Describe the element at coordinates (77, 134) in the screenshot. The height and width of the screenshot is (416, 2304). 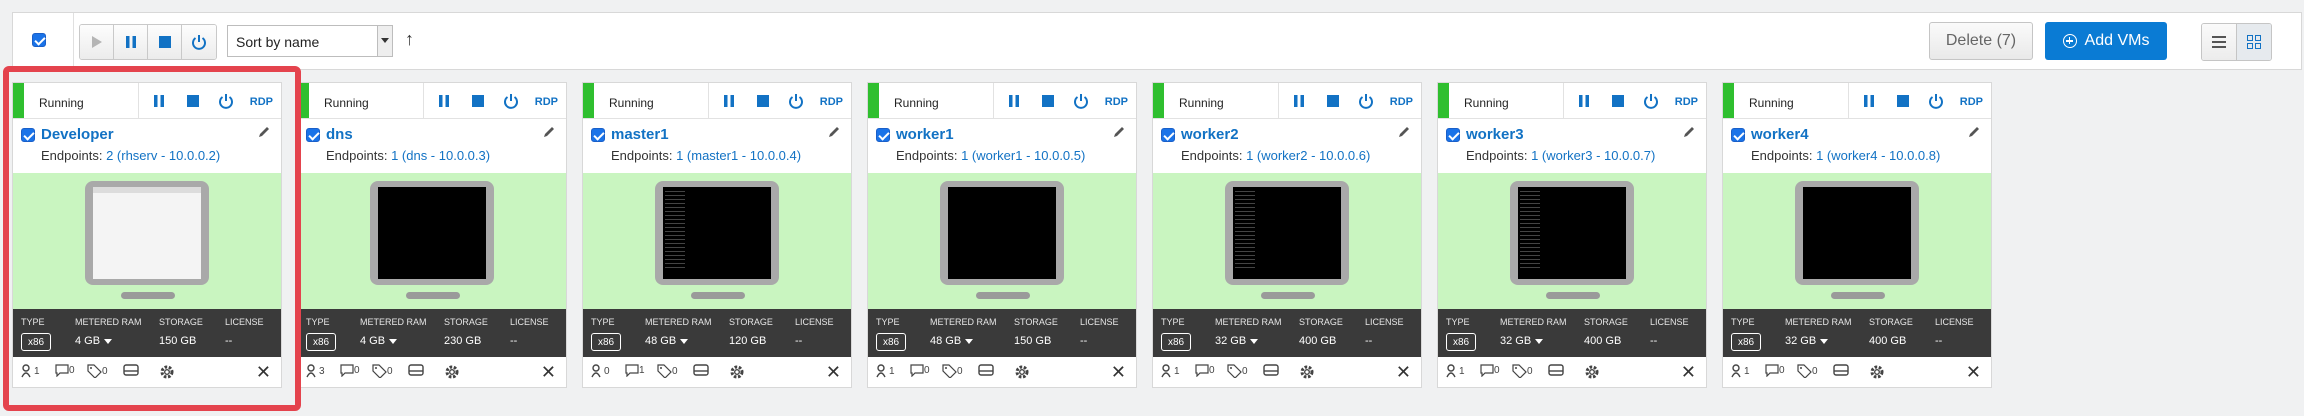
I see `vm-name-link: Developer` at that location.